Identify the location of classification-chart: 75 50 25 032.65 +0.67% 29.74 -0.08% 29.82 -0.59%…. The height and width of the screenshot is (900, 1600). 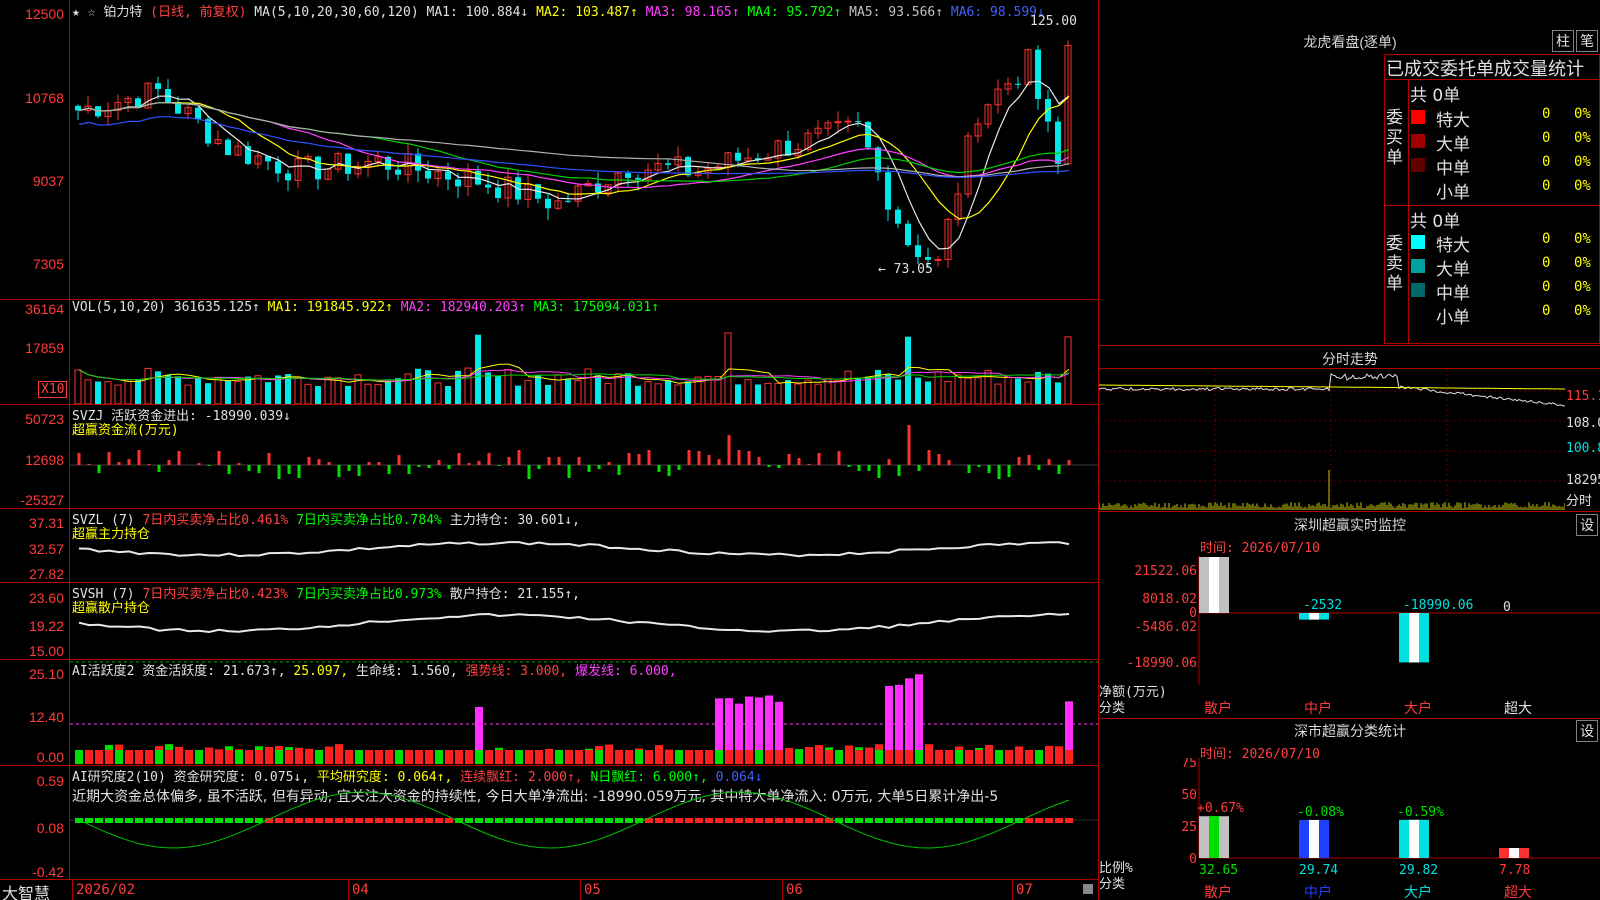
(1349, 829).